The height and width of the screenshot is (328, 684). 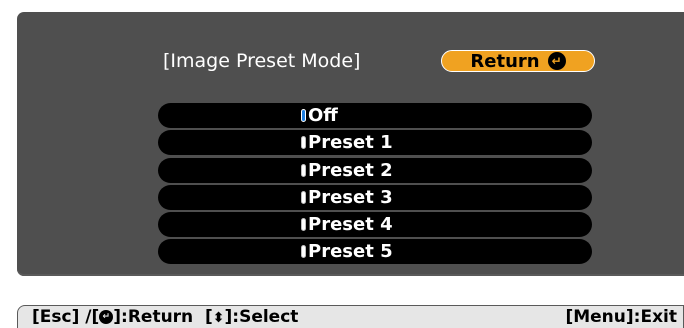 What do you see at coordinates (209, 317) in the screenshot?
I see `select-bracket-open: [` at bounding box center [209, 317].